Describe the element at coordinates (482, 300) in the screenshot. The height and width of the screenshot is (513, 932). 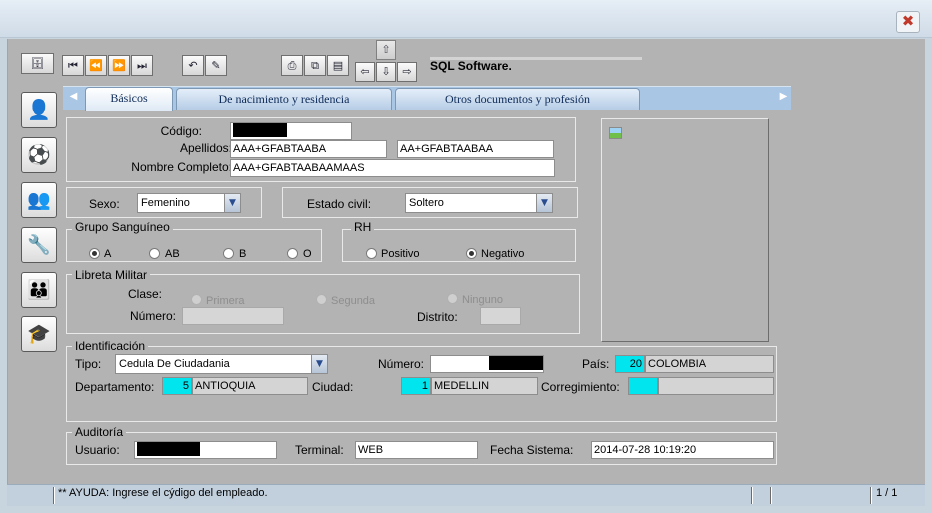
I see `clase-ninguno-label: Ninguno` at that location.